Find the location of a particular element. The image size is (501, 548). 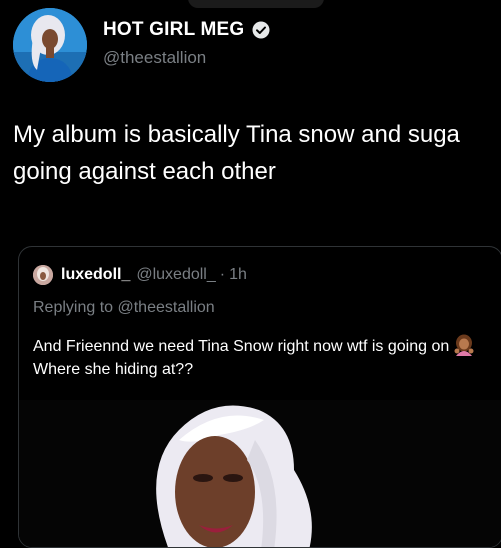

author-handle: @theestallion is located at coordinates (154, 58).